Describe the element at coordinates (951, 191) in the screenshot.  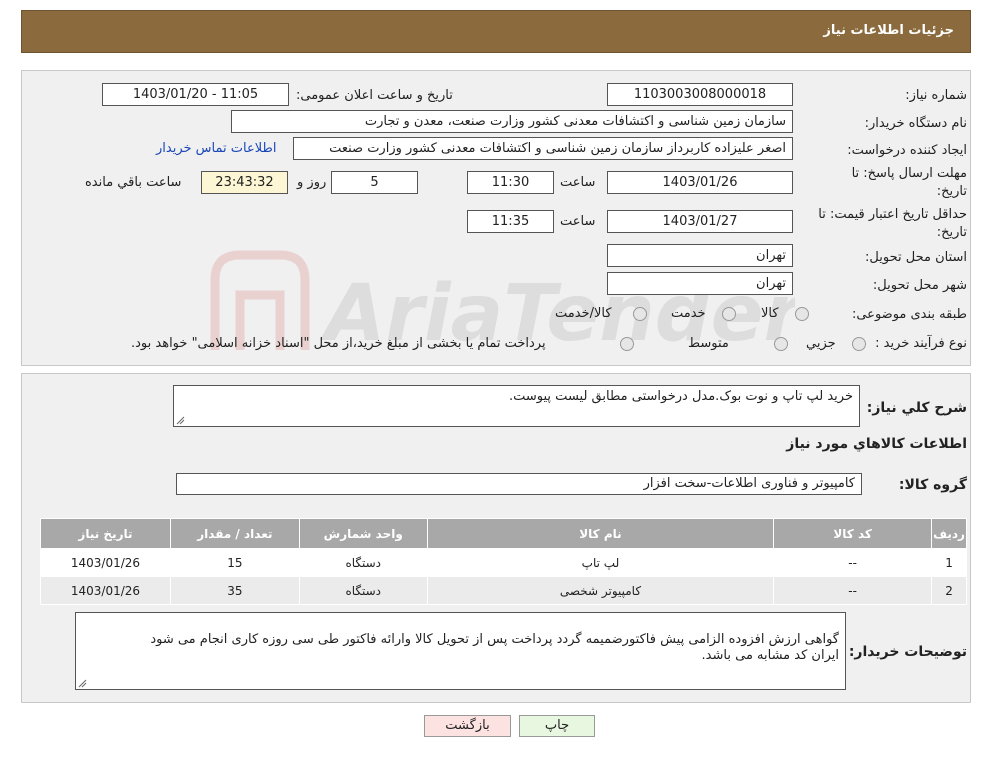
I see `deadline-label-date: تاریخ:` at that location.